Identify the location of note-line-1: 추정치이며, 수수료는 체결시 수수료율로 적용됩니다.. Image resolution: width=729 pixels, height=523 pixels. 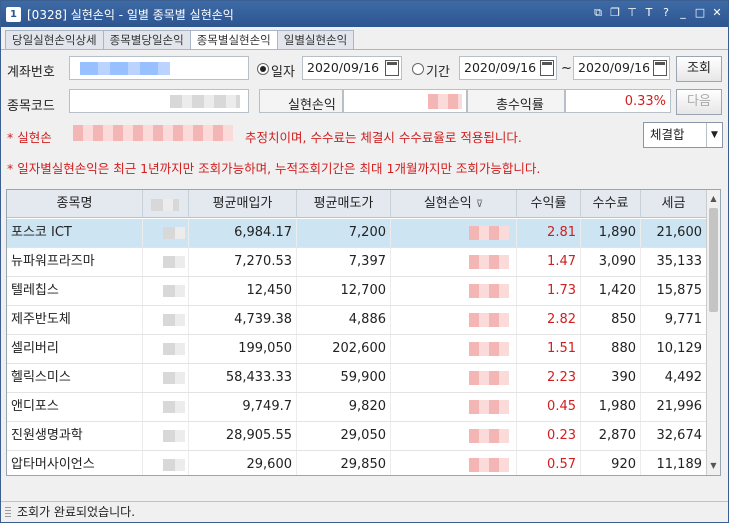
(383, 137).